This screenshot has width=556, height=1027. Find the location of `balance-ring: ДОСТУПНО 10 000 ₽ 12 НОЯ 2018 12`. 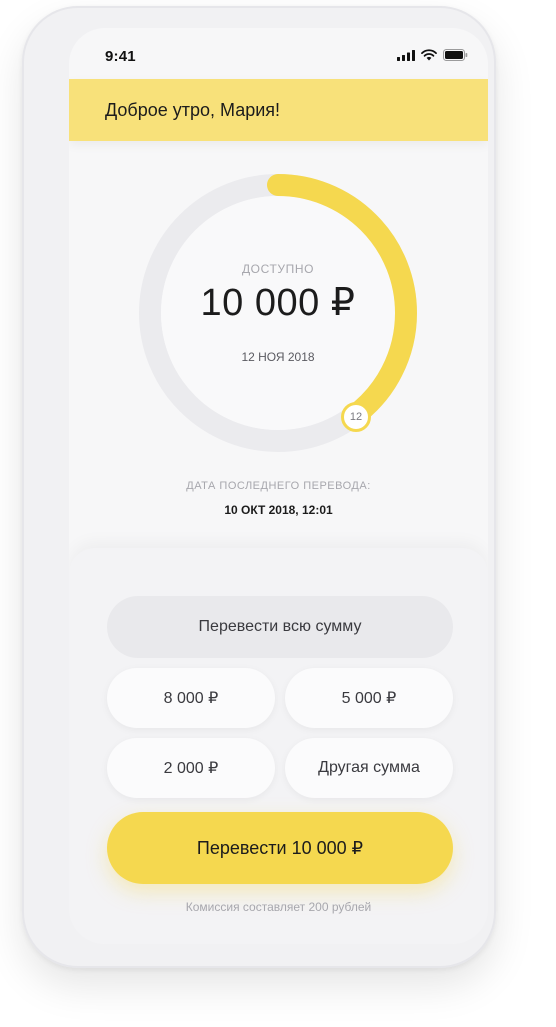

balance-ring: ДОСТУПНО 10 000 ₽ 12 НОЯ 2018 12 is located at coordinates (278, 313).